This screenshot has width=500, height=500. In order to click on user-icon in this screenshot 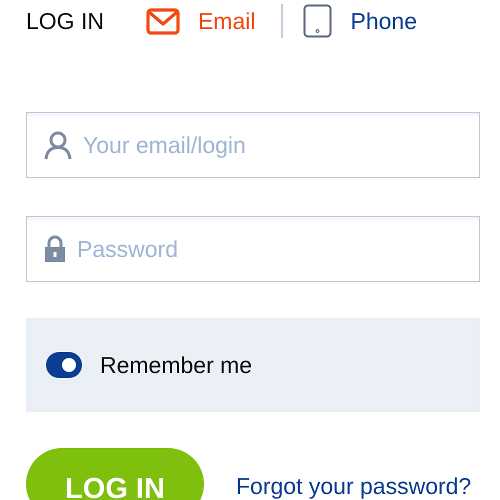, I will do `click(58, 145)`.